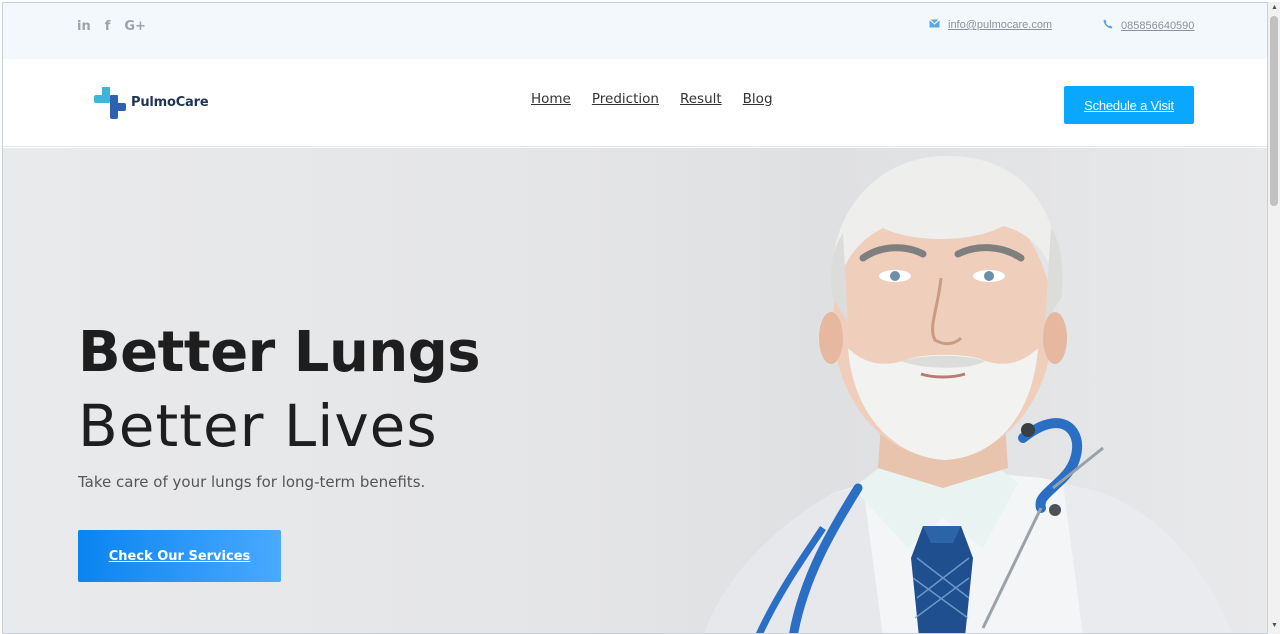  I want to click on scroll-up-icon: ▲, so click(1274, 7).